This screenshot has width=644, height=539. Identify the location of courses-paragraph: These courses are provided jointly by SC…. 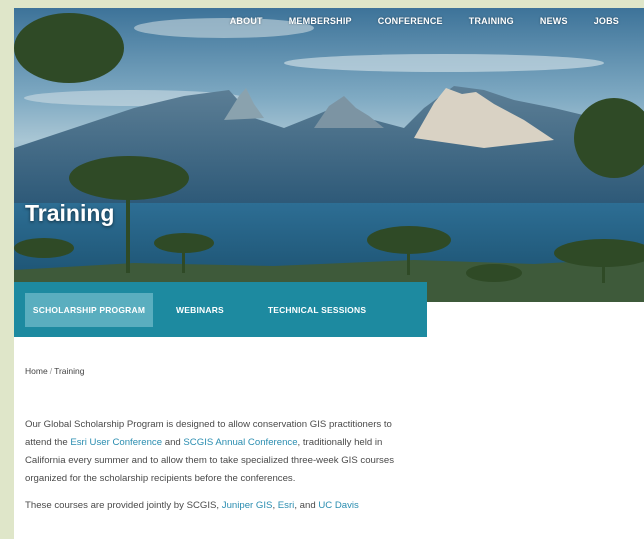
(211, 506).